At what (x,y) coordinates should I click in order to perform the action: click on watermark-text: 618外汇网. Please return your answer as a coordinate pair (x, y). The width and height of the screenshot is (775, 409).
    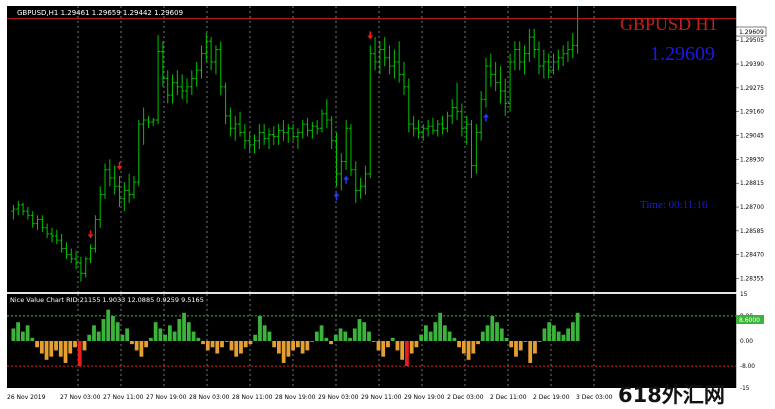
    Looking at the image, I should click on (671, 395).